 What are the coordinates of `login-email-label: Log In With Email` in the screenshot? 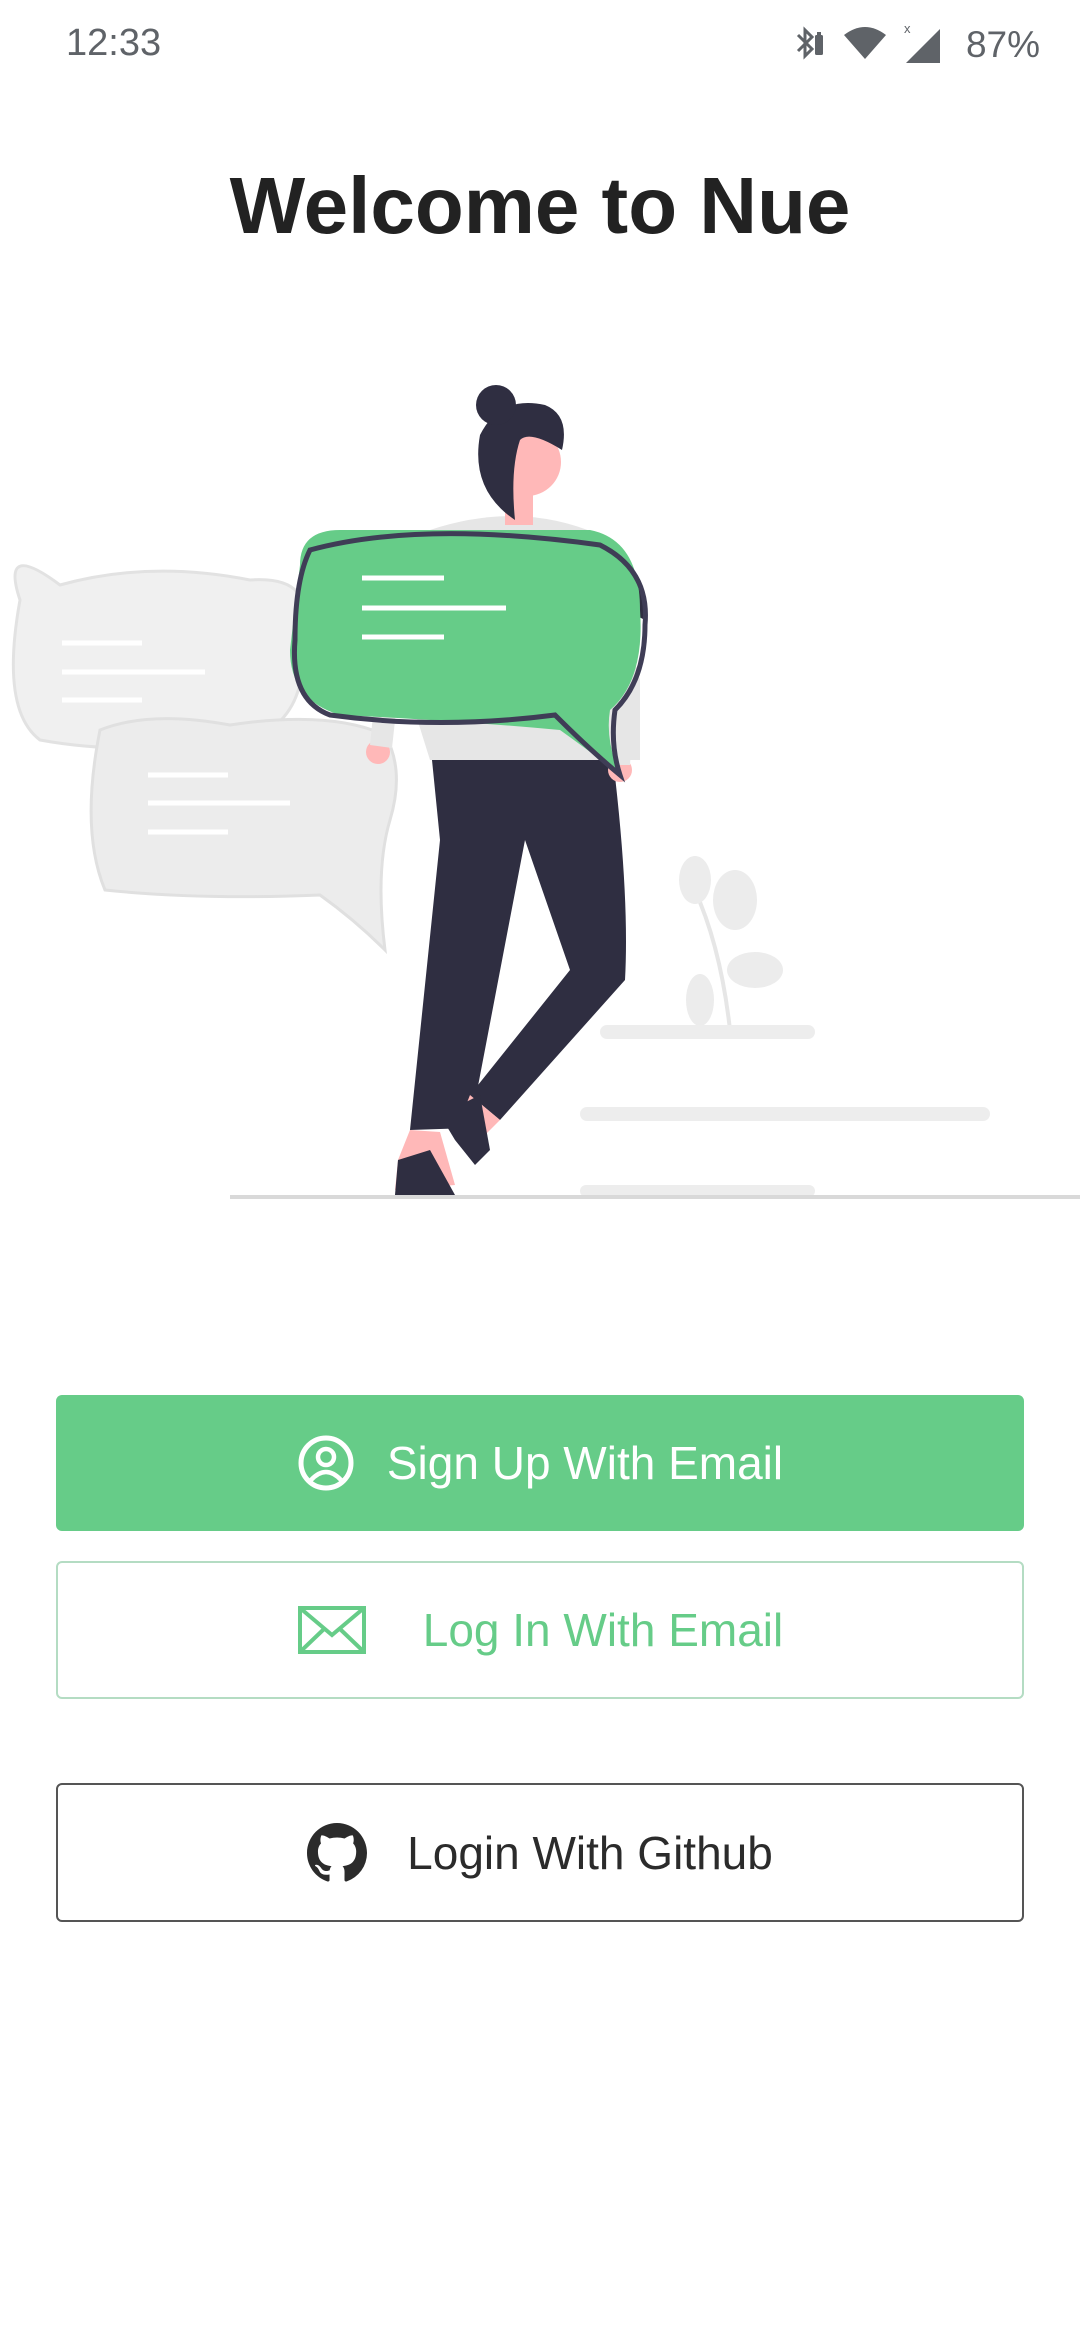 It's located at (603, 1630).